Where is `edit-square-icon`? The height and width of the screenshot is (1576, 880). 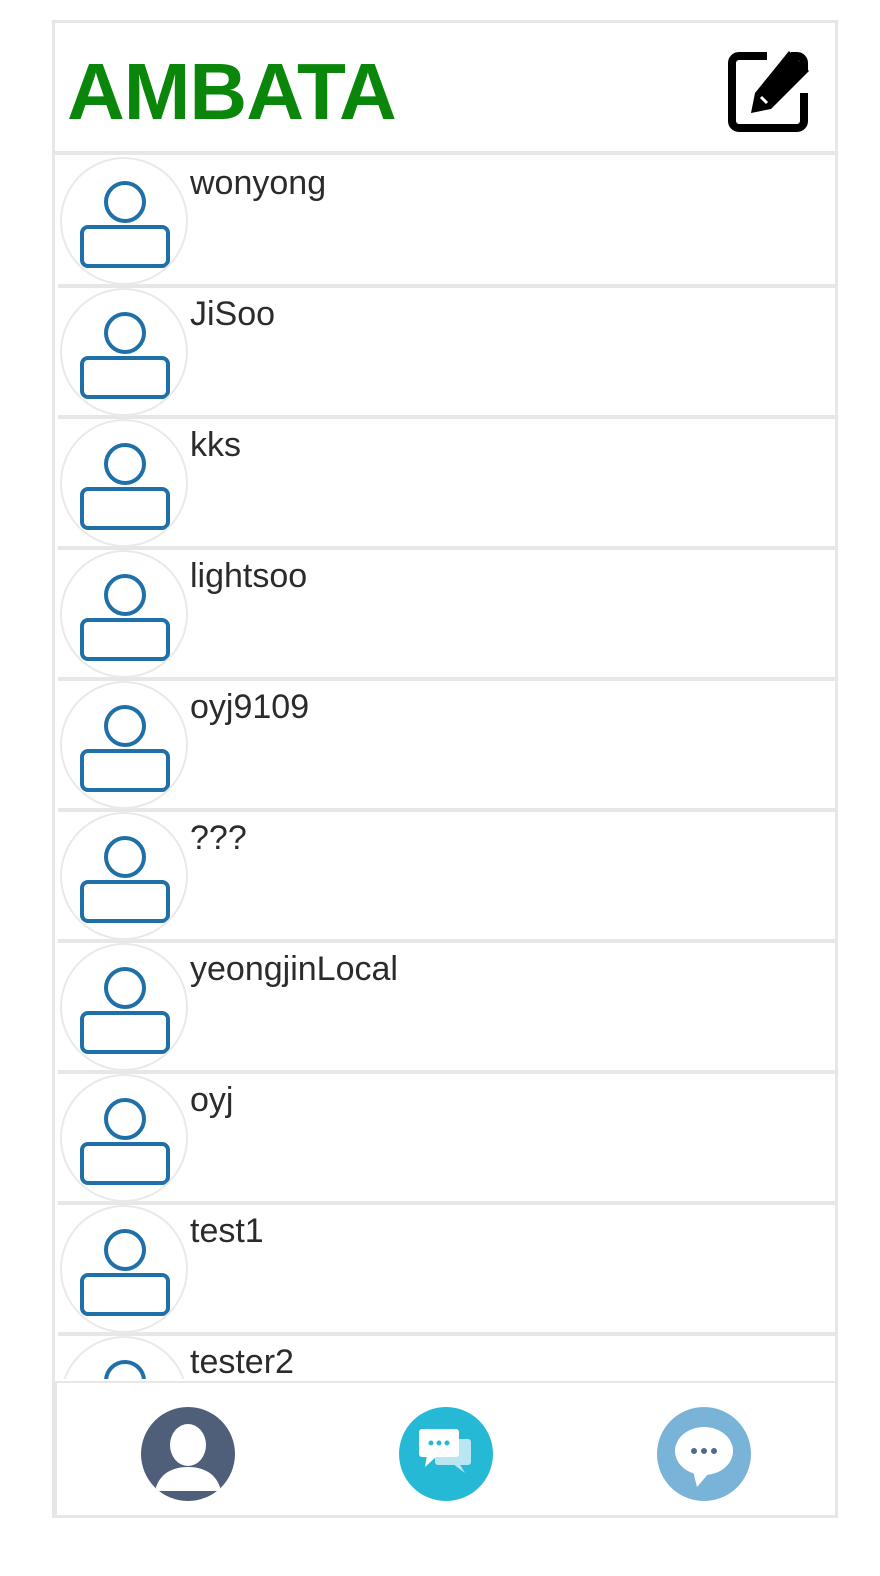
edit-square-icon is located at coordinates (769, 88).